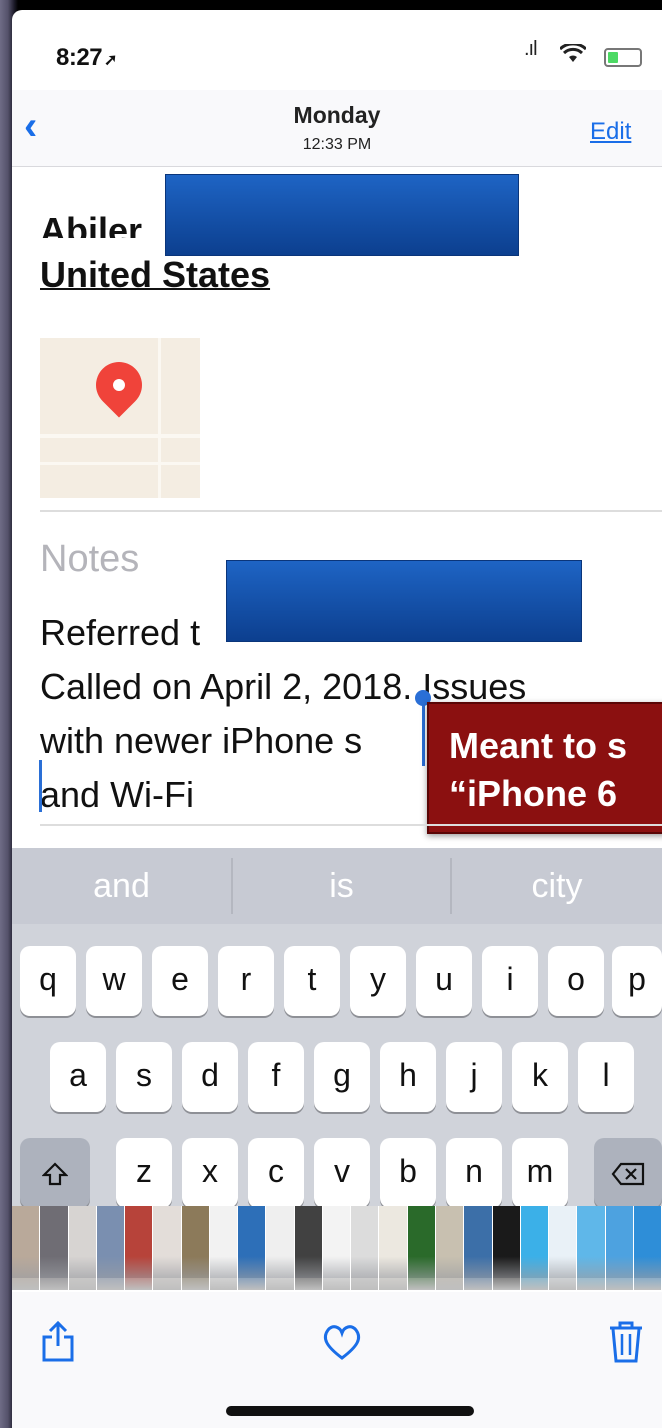 This screenshot has width=662, height=1428. What do you see at coordinates (540, 1077) in the screenshot?
I see `key-k: k` at bounding box center [540, 1077].